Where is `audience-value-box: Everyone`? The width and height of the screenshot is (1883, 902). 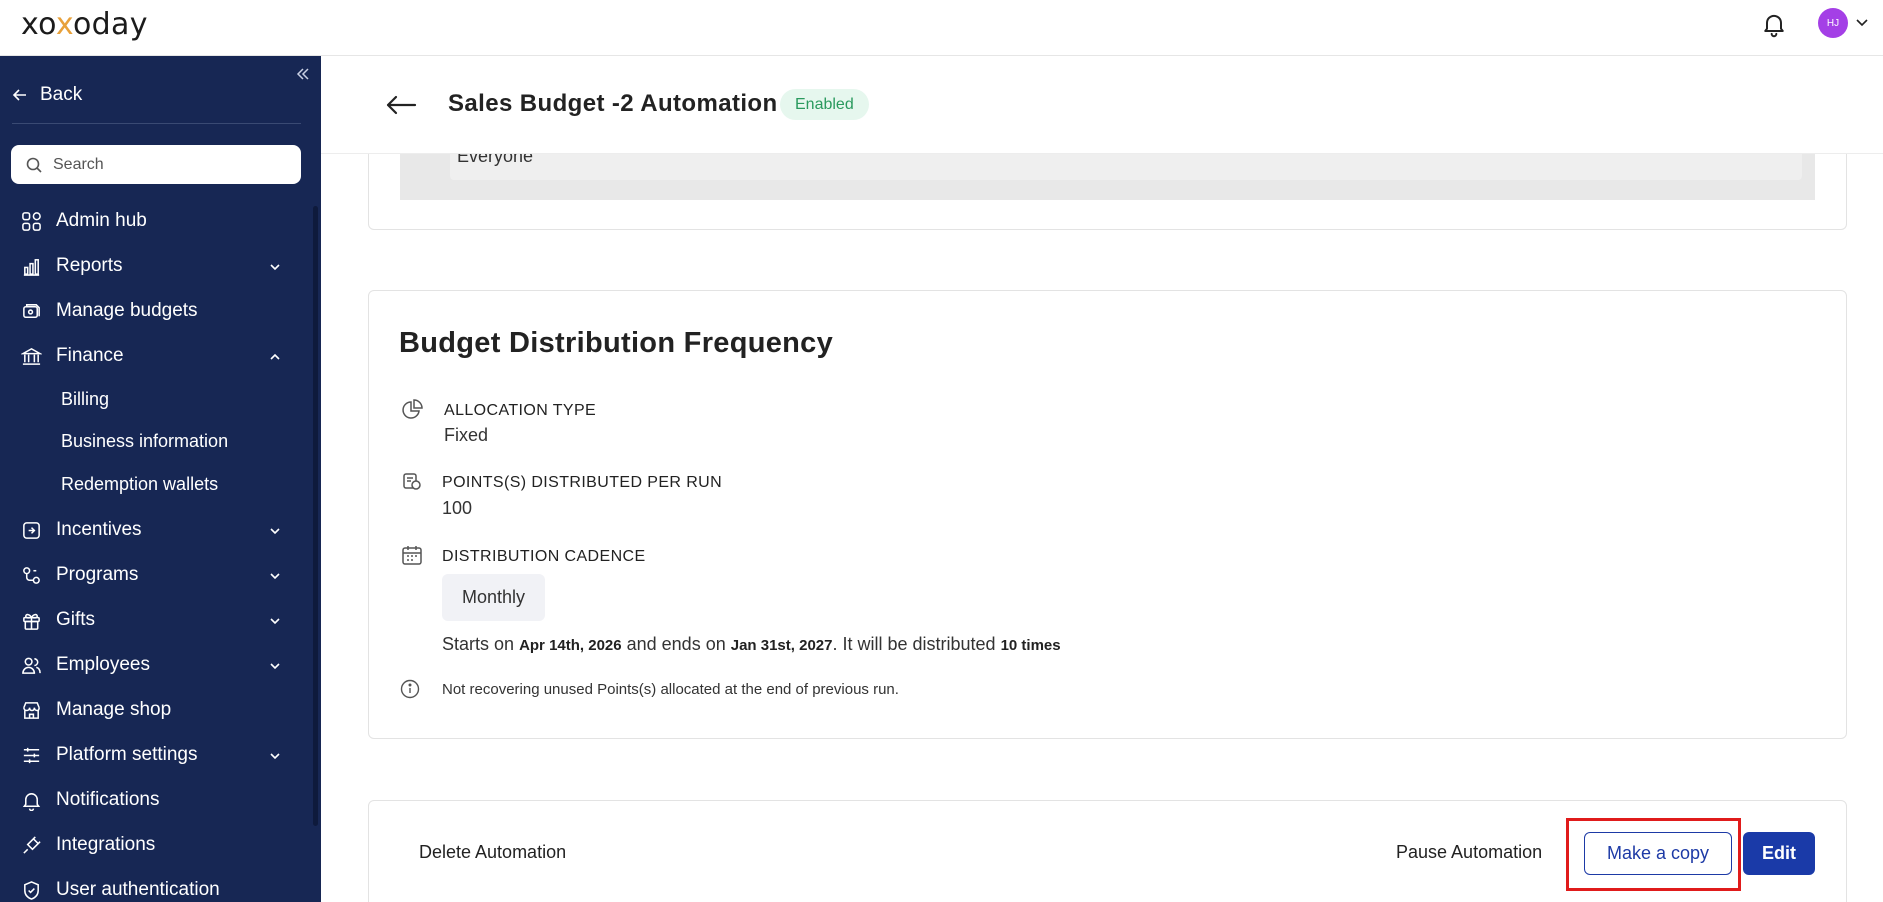
audience-value-box: Everyone is located at coordinates (1126, 167).